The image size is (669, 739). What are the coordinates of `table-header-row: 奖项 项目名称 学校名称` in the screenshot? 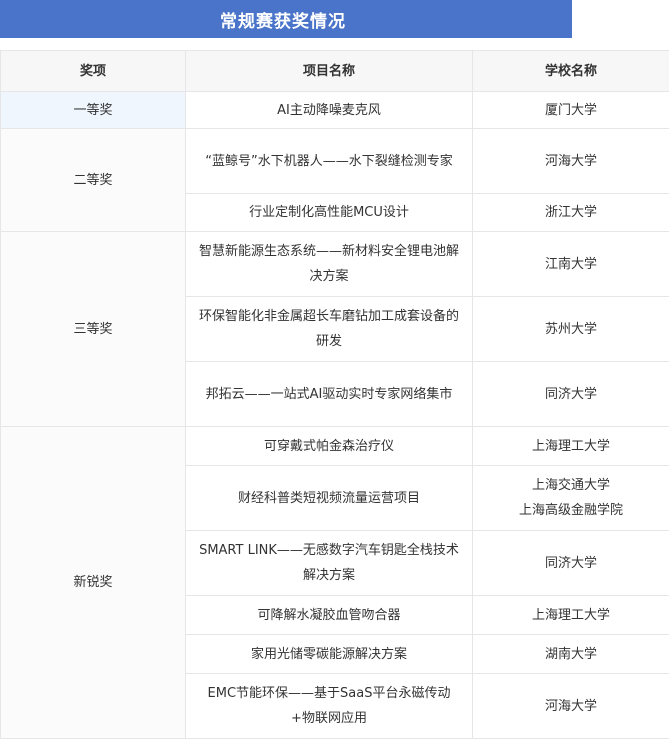 It's located at (335, 71).